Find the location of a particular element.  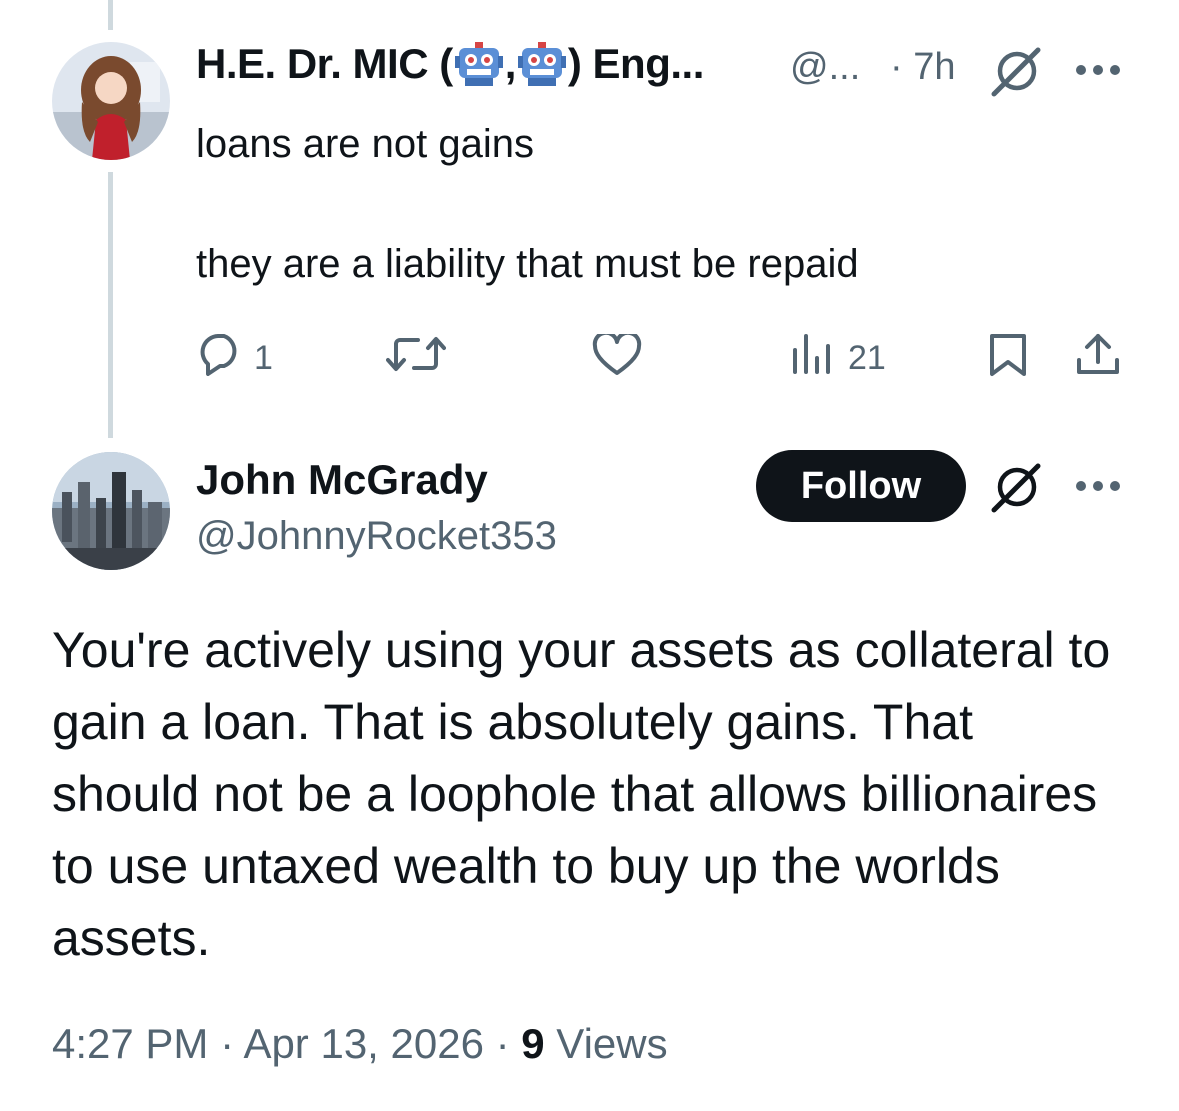

parent-text-line: they are a liability that must be repaid is located at coordinates (527, 264).